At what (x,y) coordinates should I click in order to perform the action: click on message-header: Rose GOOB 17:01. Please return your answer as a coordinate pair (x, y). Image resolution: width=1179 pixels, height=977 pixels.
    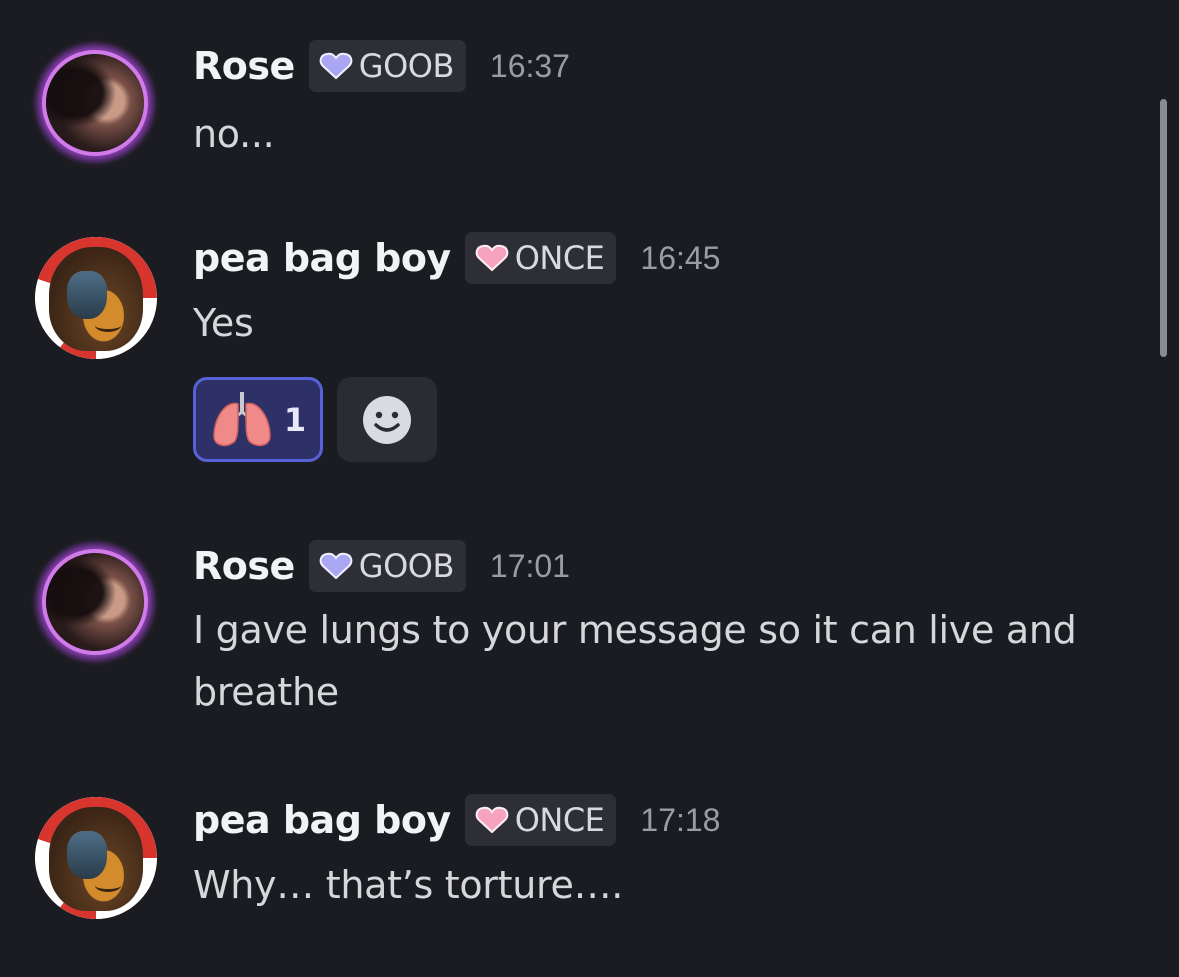
    Looking at the image, I should click on (381, 566).